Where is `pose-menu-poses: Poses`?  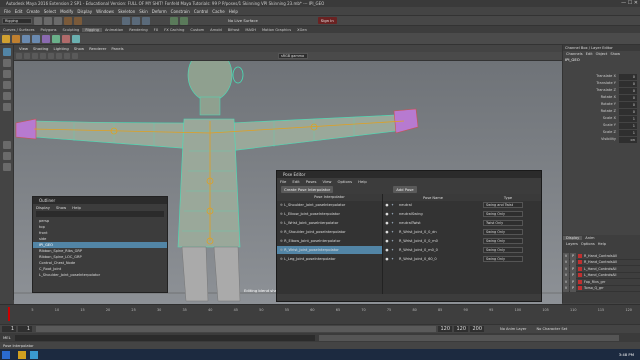
pose-menu-poses: Poses is located at coordinates (311, 181).